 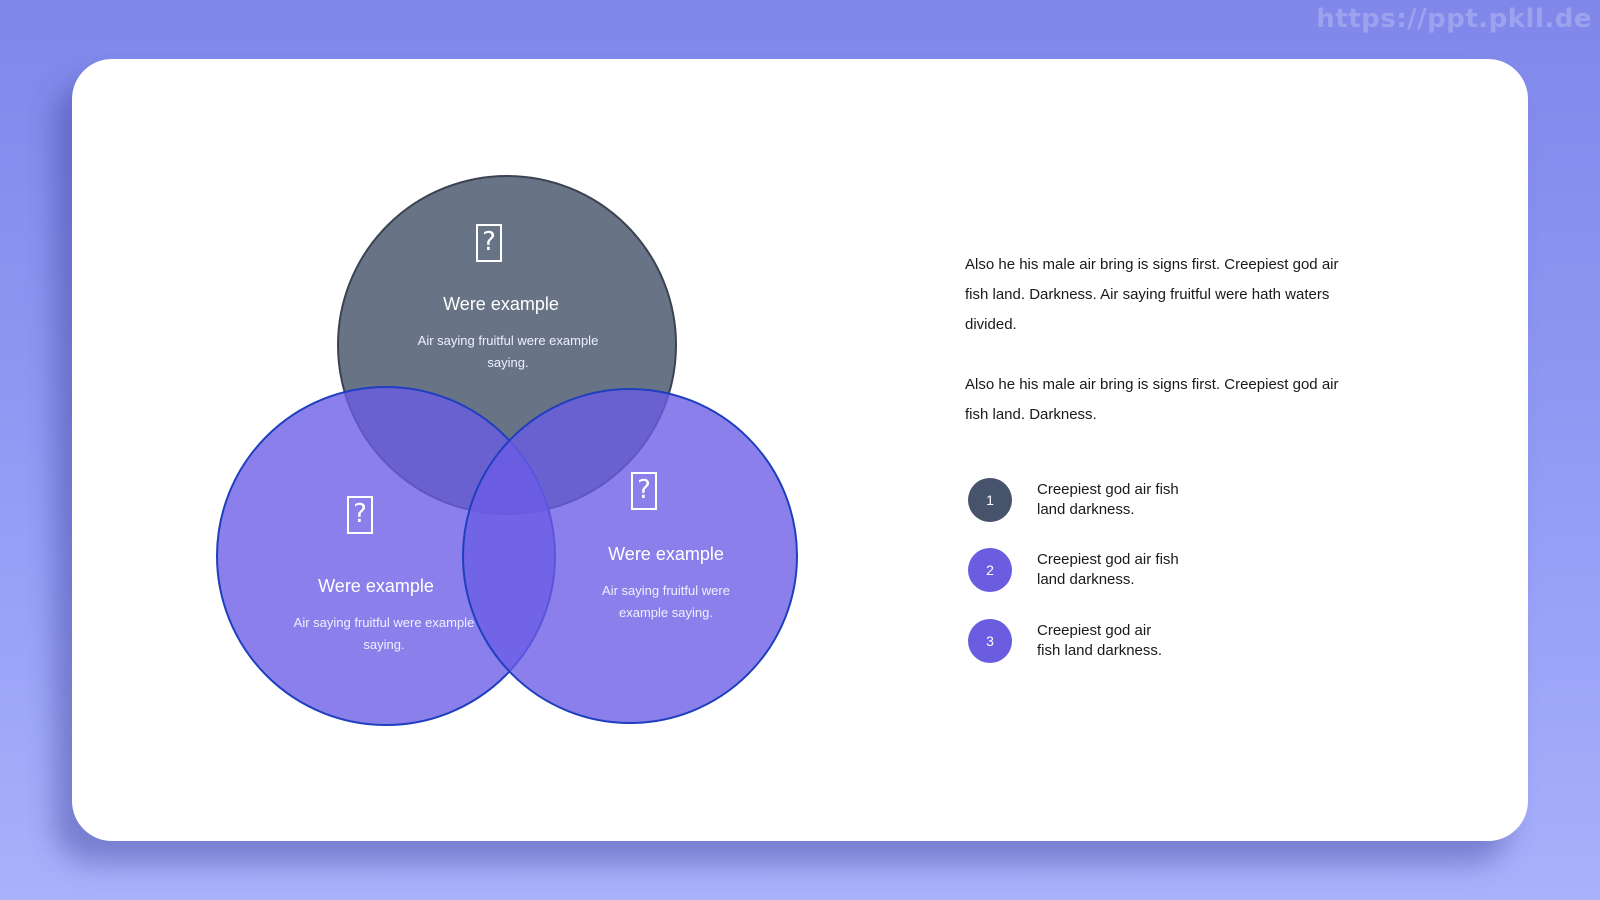 I want to click on venn-right-title: Were example, so click(x=666, y=554).